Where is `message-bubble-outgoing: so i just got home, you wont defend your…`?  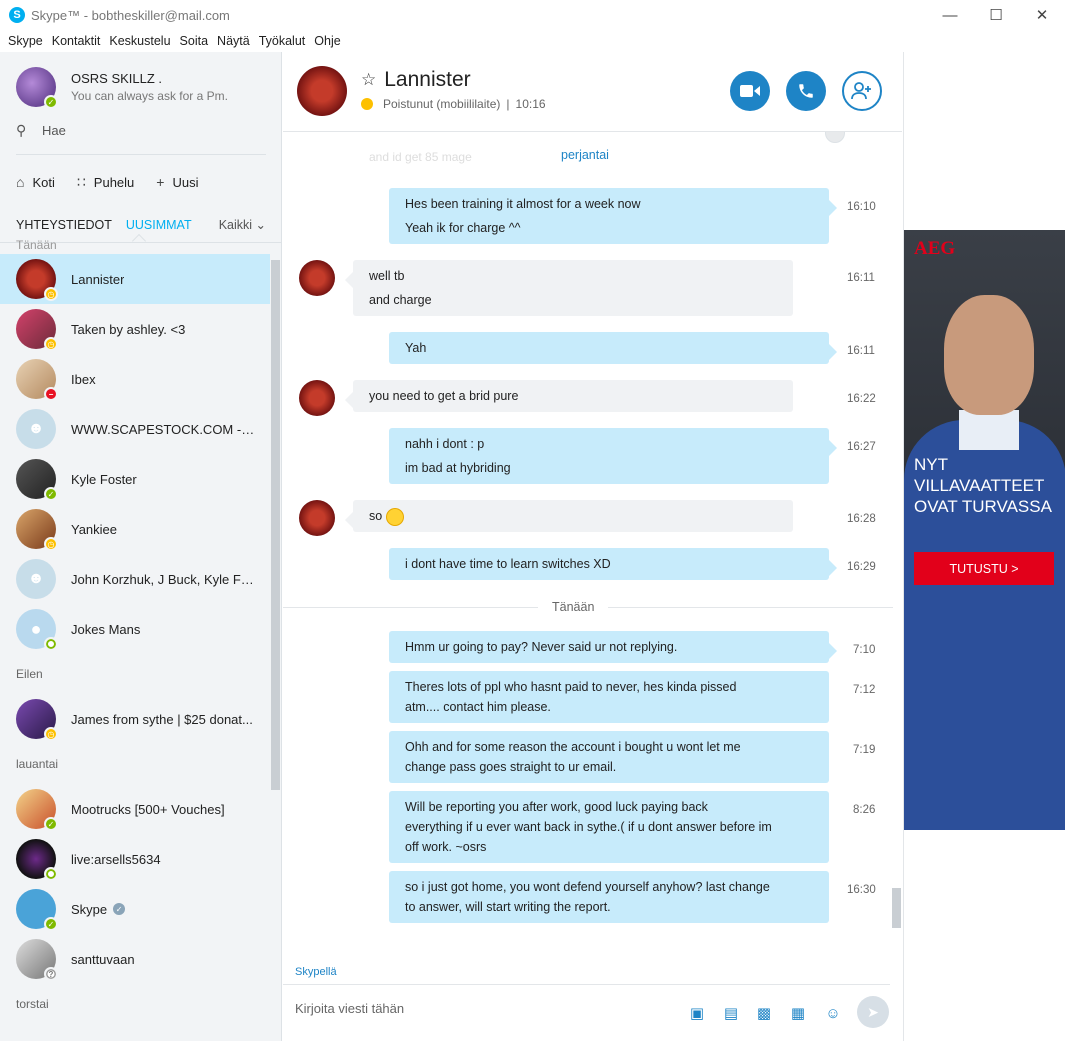 message-bubble-outgoing: so i just got home, you wont defend your… is located at coordinates (609, 897).